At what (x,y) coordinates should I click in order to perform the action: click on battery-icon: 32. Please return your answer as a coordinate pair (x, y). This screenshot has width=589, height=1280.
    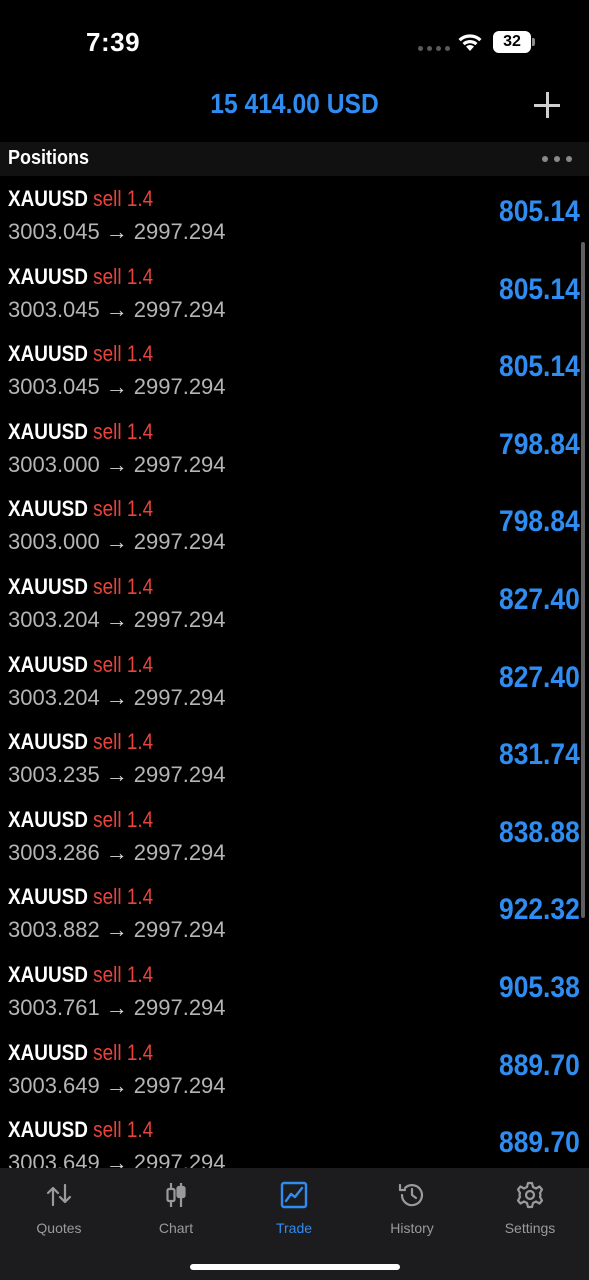
    Looking at the image, I should click on (514, 42).